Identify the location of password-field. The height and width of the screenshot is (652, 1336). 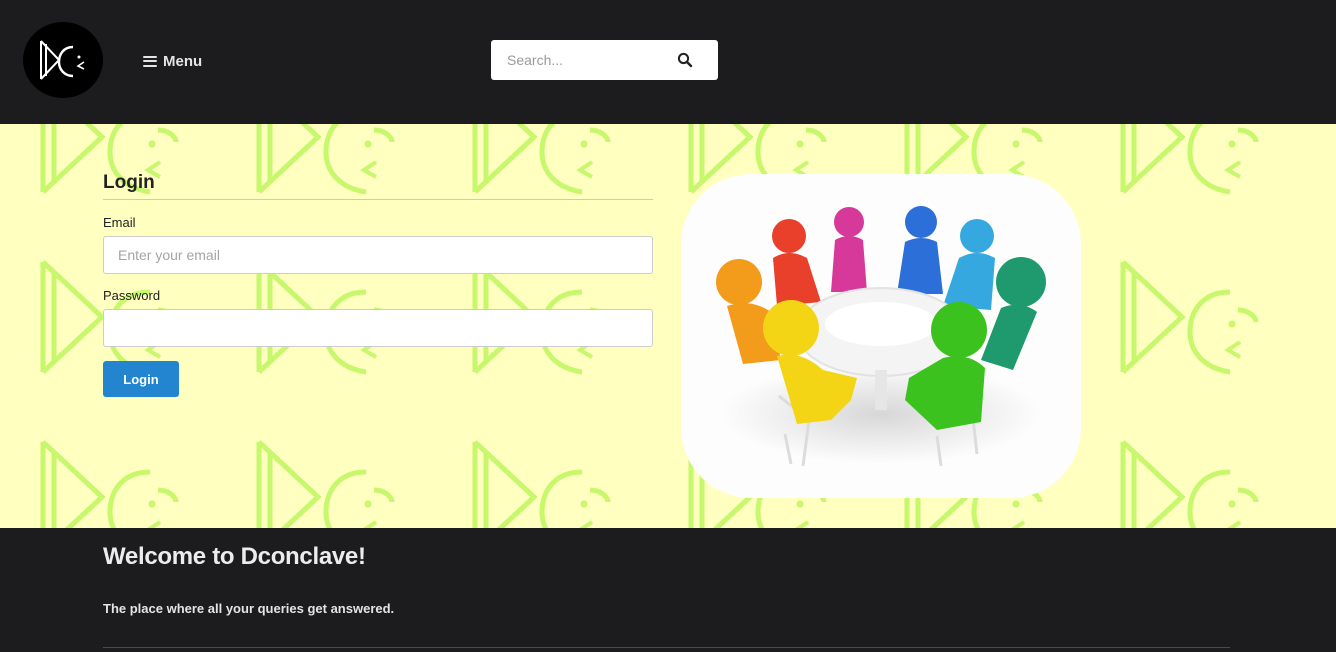
(378, 328).